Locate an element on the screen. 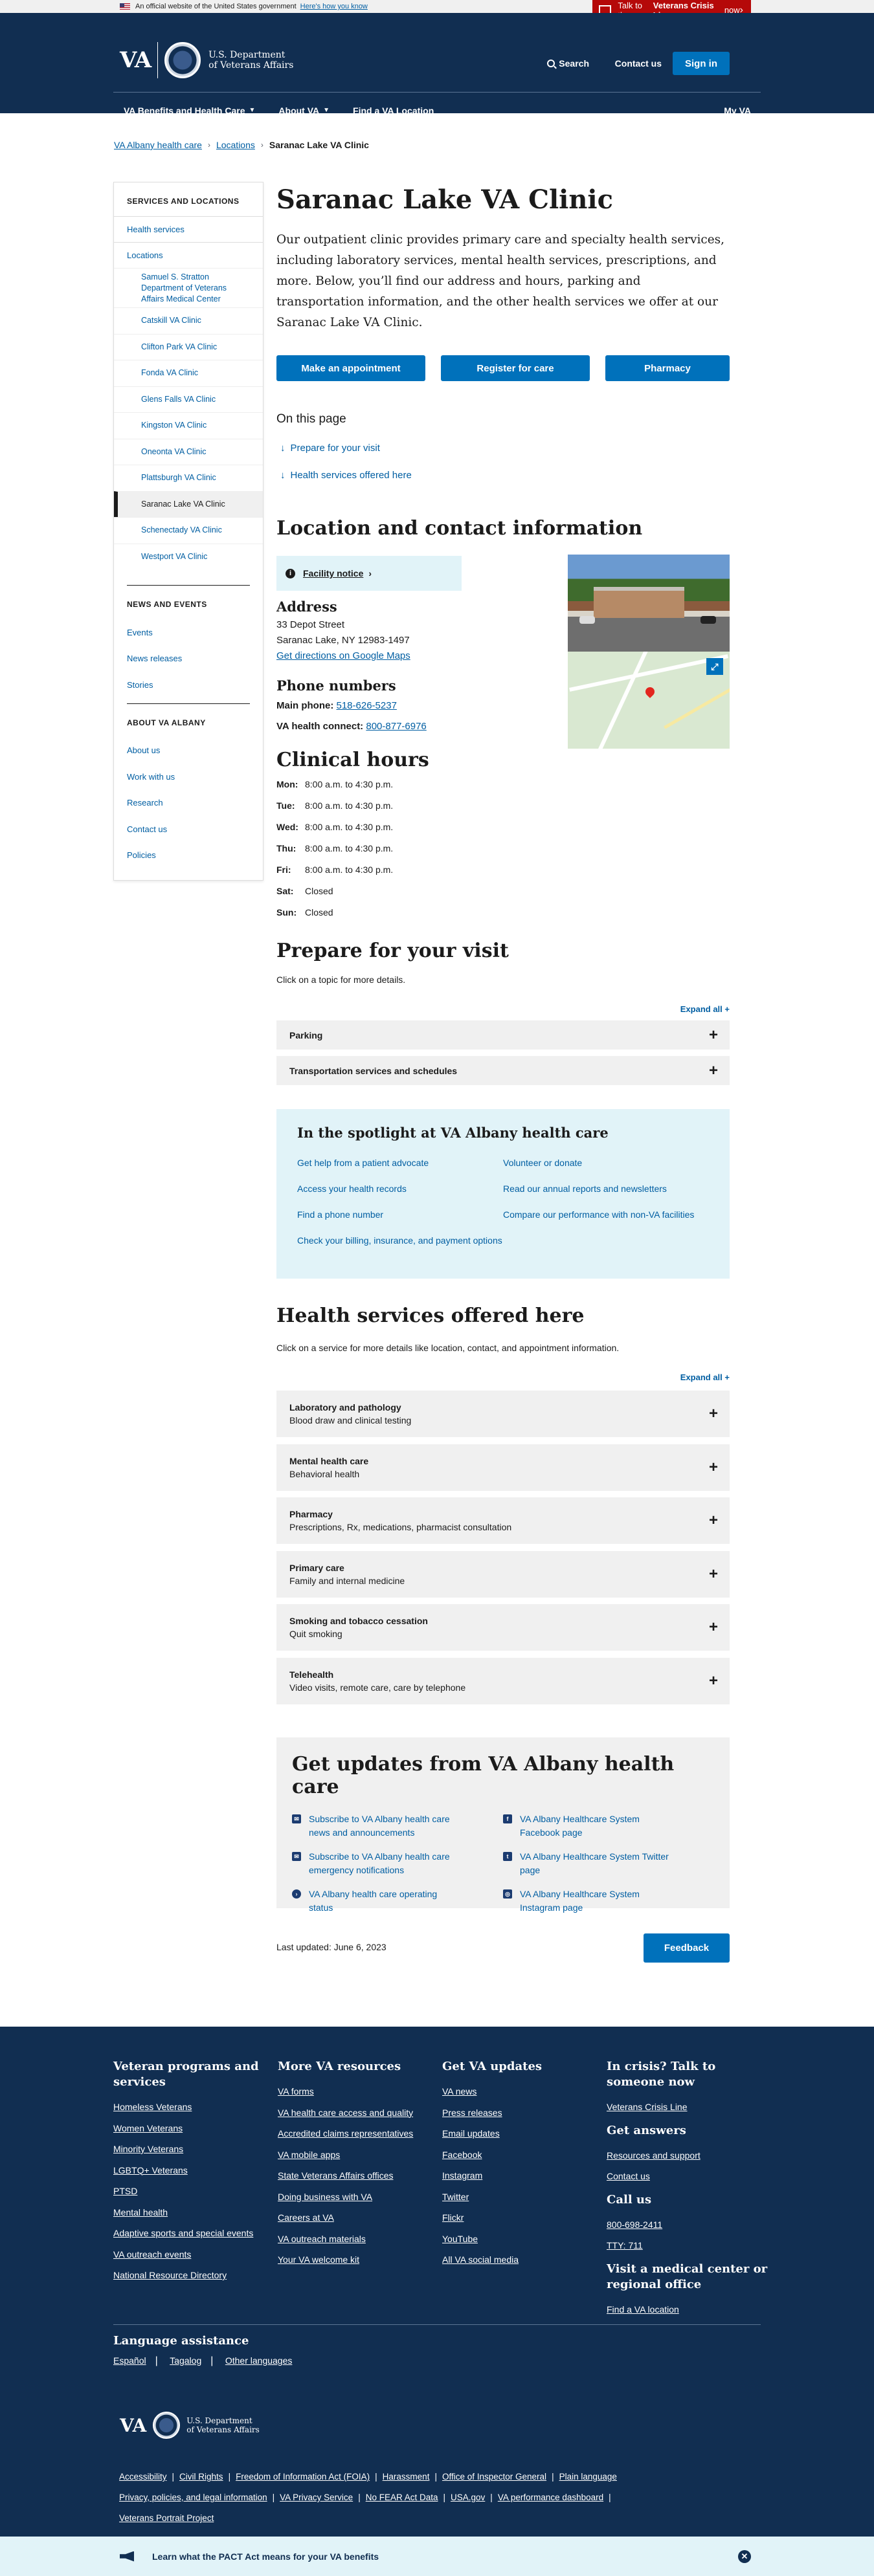 The height and width of the screenshot is (2576, 874). location-map: ⤢ is located at coordinates (649, 700).